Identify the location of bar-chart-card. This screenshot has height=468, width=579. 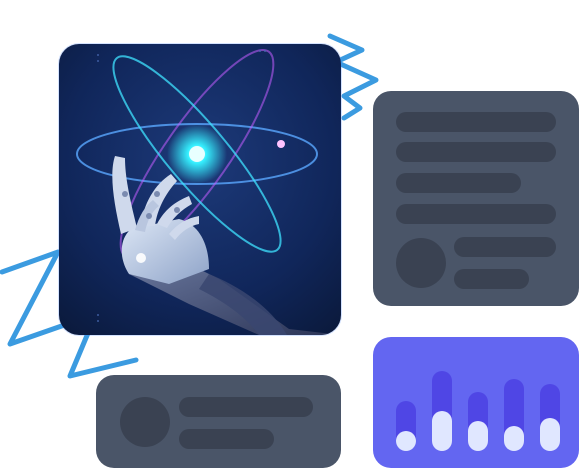
(476, 402).